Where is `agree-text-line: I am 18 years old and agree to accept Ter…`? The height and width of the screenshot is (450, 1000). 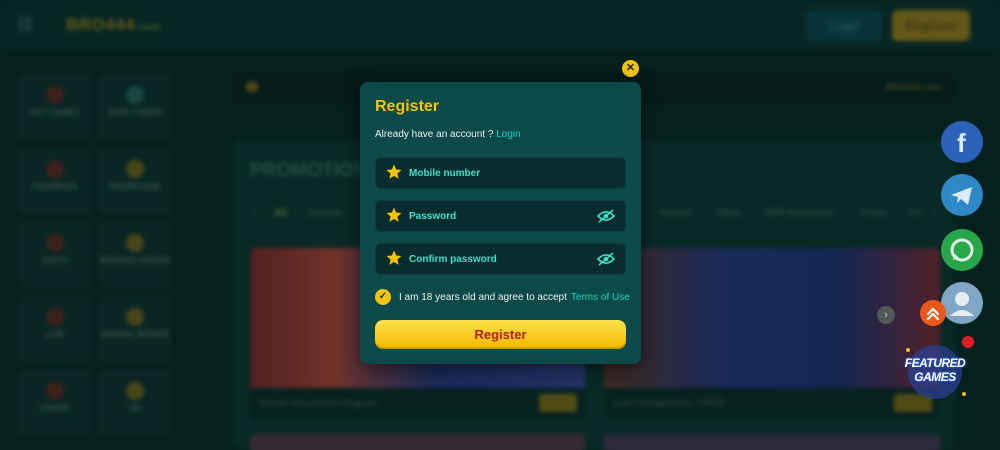 agree-text-line: I am 18 years old and agree to accept Ter… is located at coordinates (514, 297).